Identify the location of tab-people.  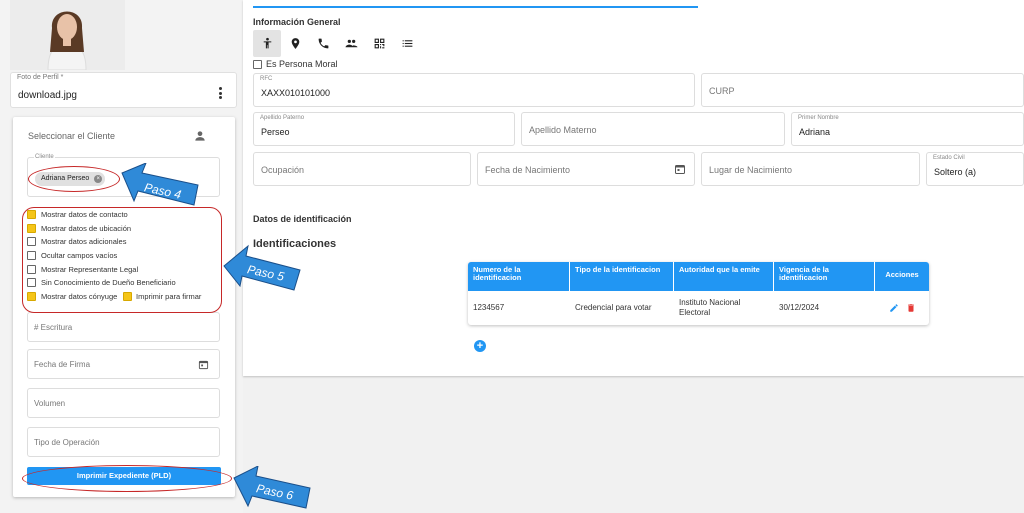
(351, 43).